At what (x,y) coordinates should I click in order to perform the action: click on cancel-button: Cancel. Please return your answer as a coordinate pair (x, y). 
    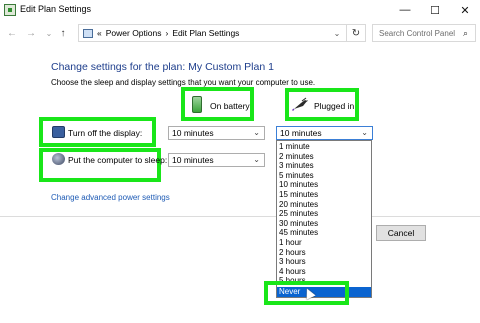
    Looking at the image, I should click on (401, 233).